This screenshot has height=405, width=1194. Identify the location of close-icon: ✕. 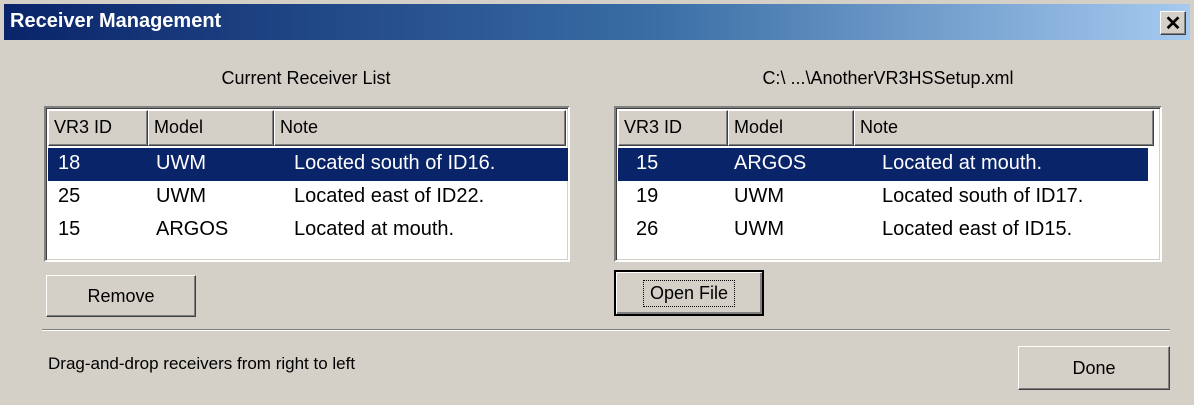
(1173, 23).